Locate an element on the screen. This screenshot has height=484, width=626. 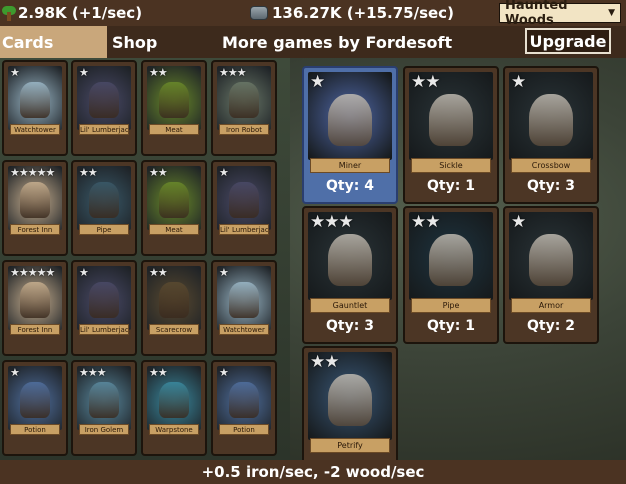
card-name: Petrify is located at coordinates (350, 445).